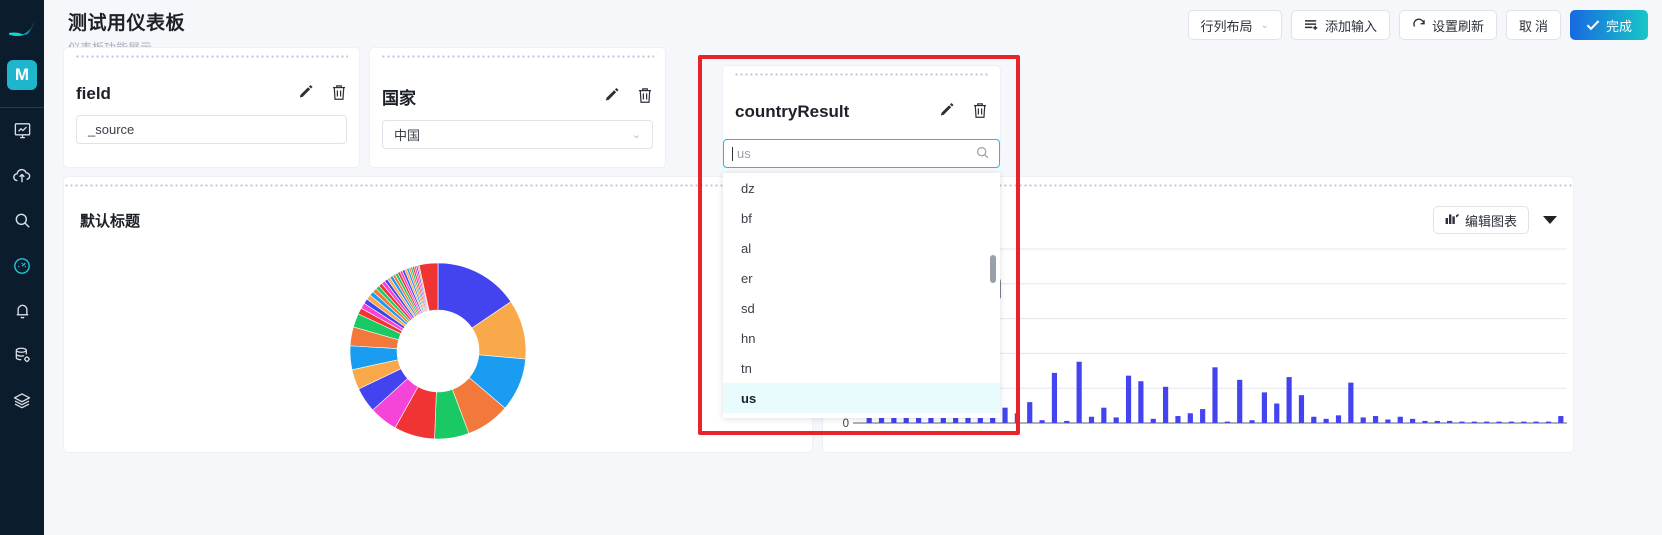  What do you see at coordinates (861, 398) in the screenshot?
I see `dropdown-option: us` at bounding box center [861, 398].